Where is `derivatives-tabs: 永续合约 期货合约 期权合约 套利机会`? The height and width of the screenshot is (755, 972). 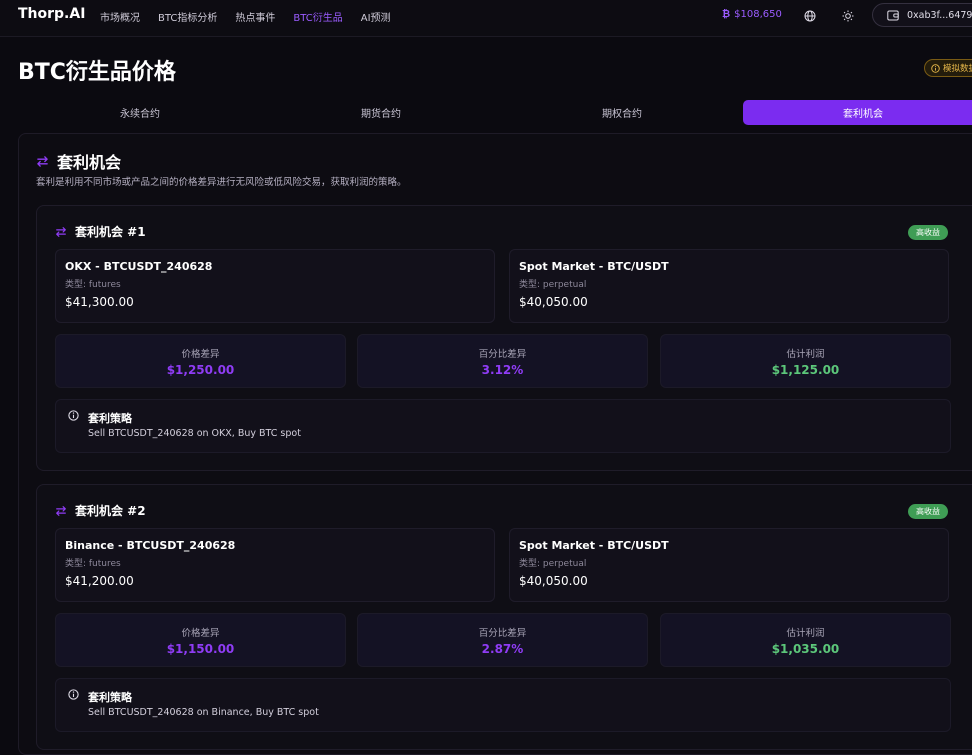
derivatives-tabs: 永续合约 期货合约 期权合约 套利机会 is located at coordinates (496, 112).